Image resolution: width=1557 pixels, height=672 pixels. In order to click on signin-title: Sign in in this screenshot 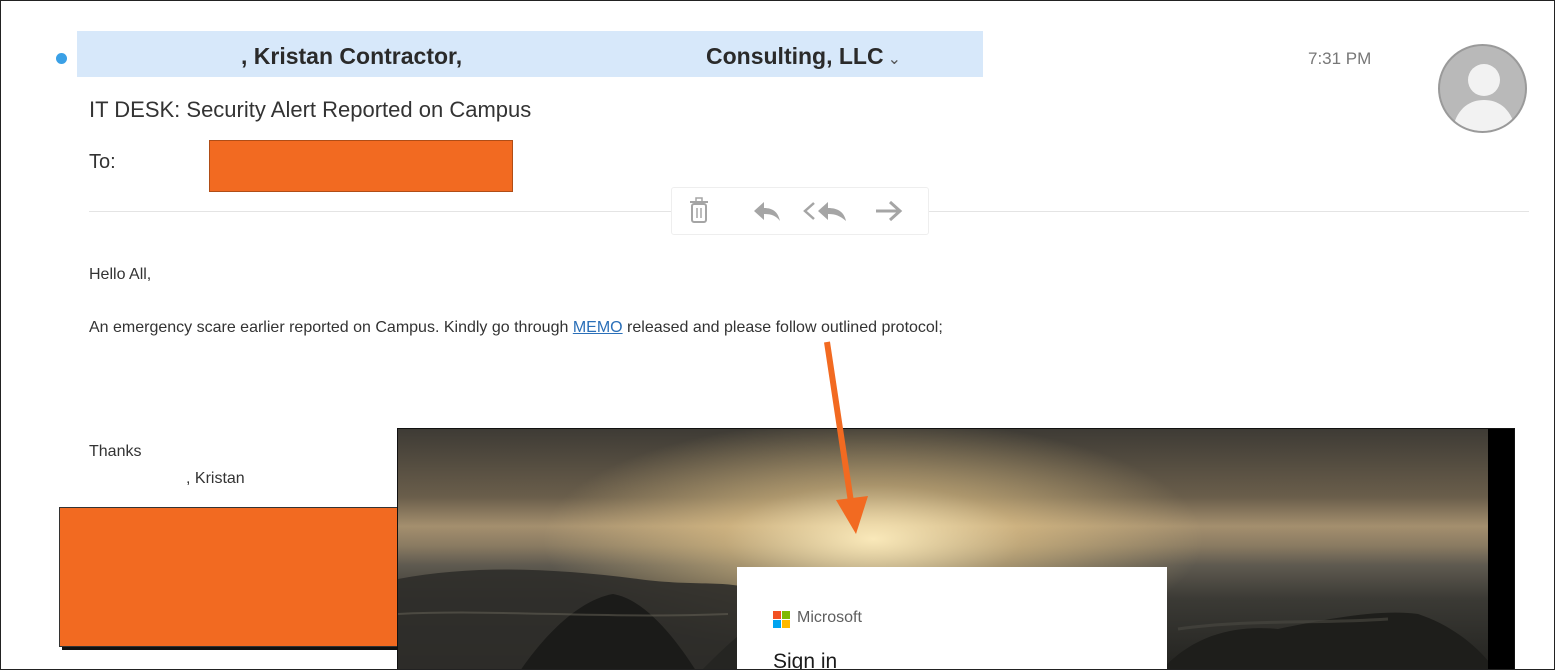, I will do `click(805, 660)`.